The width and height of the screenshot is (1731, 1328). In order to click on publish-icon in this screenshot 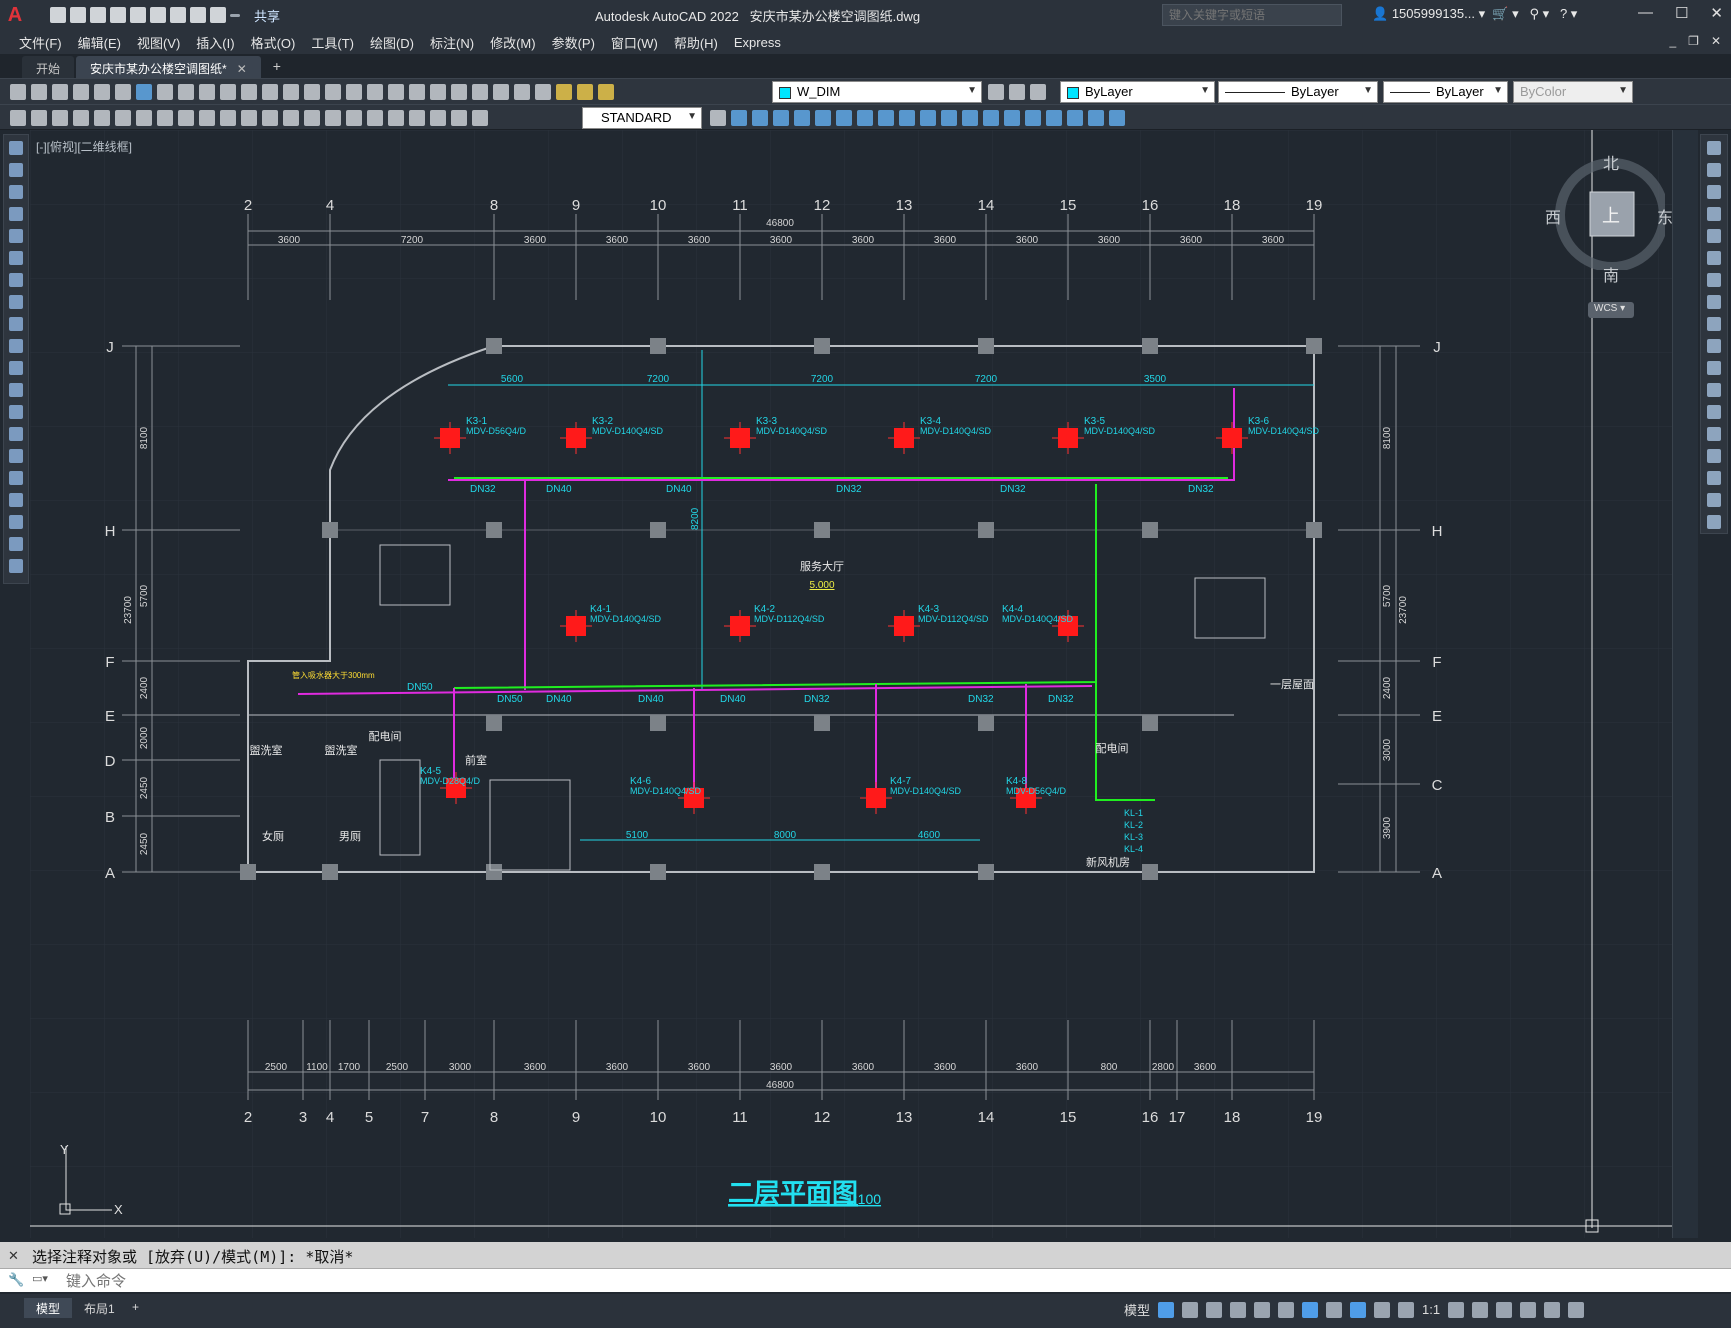, I will do `click(123, 92)`.